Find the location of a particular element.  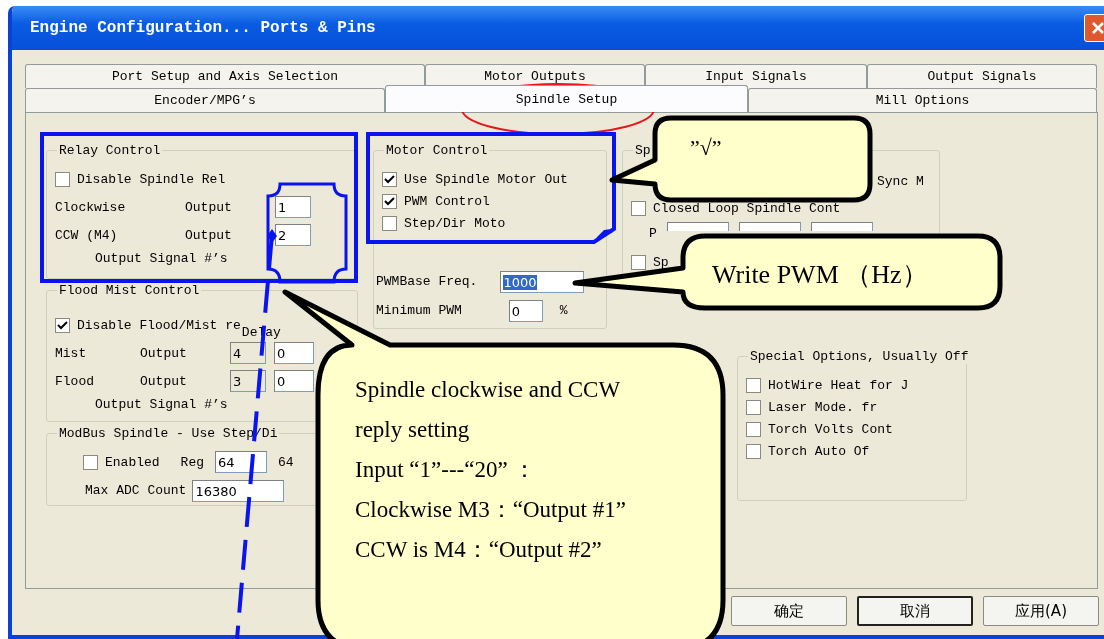

output-name: Clockwise is located at coordinates (91, 207).